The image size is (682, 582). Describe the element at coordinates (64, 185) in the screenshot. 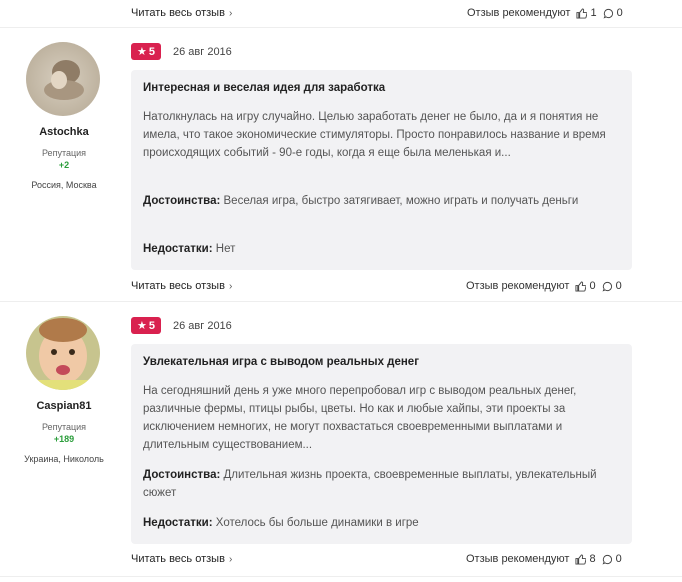

I see `user-location: Россия, Москва` at that location.